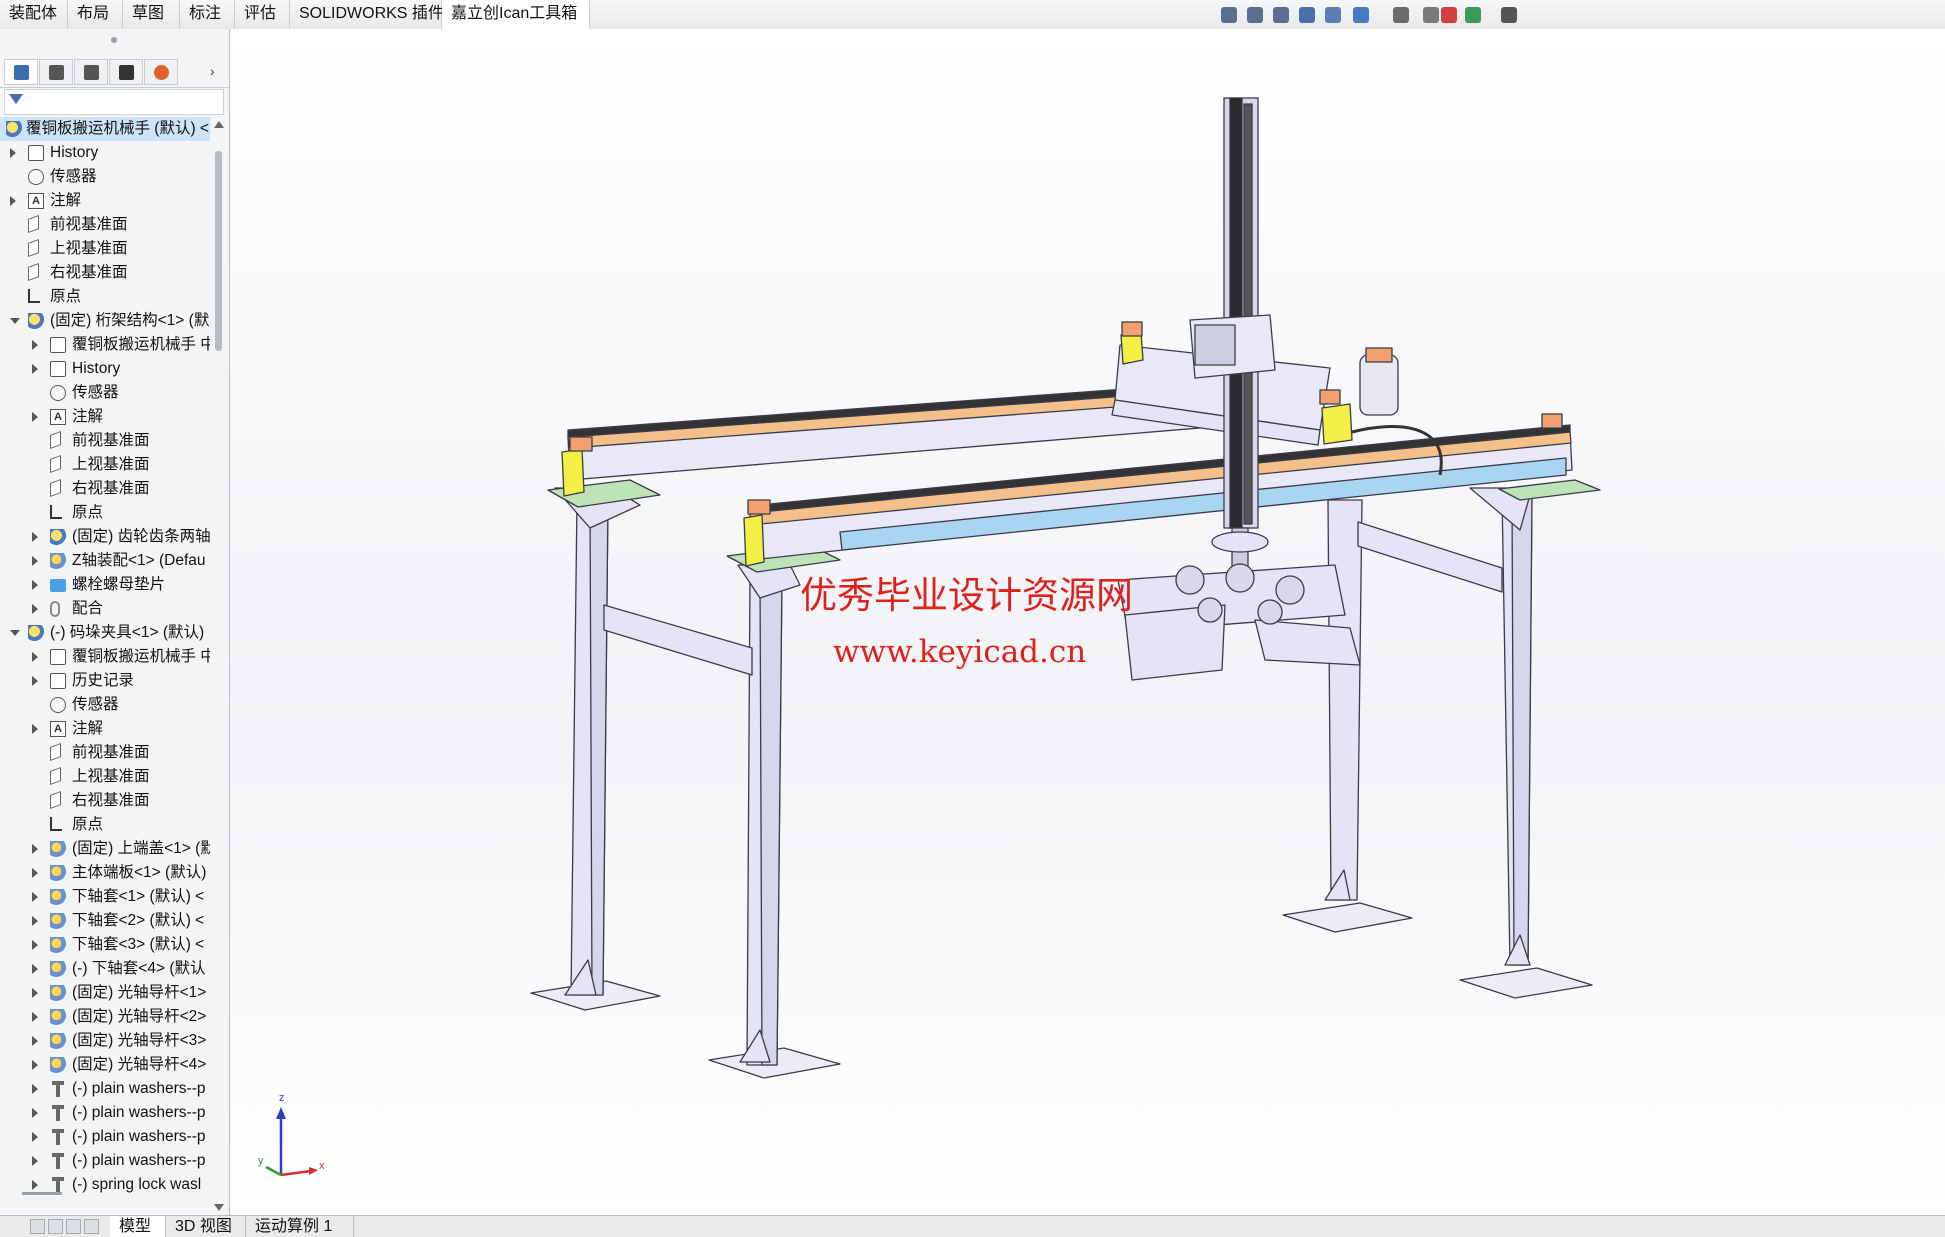 The height and width of the screenshot is (1237, 1945). I want to click on previous-view-icon, so click(1281, 15).